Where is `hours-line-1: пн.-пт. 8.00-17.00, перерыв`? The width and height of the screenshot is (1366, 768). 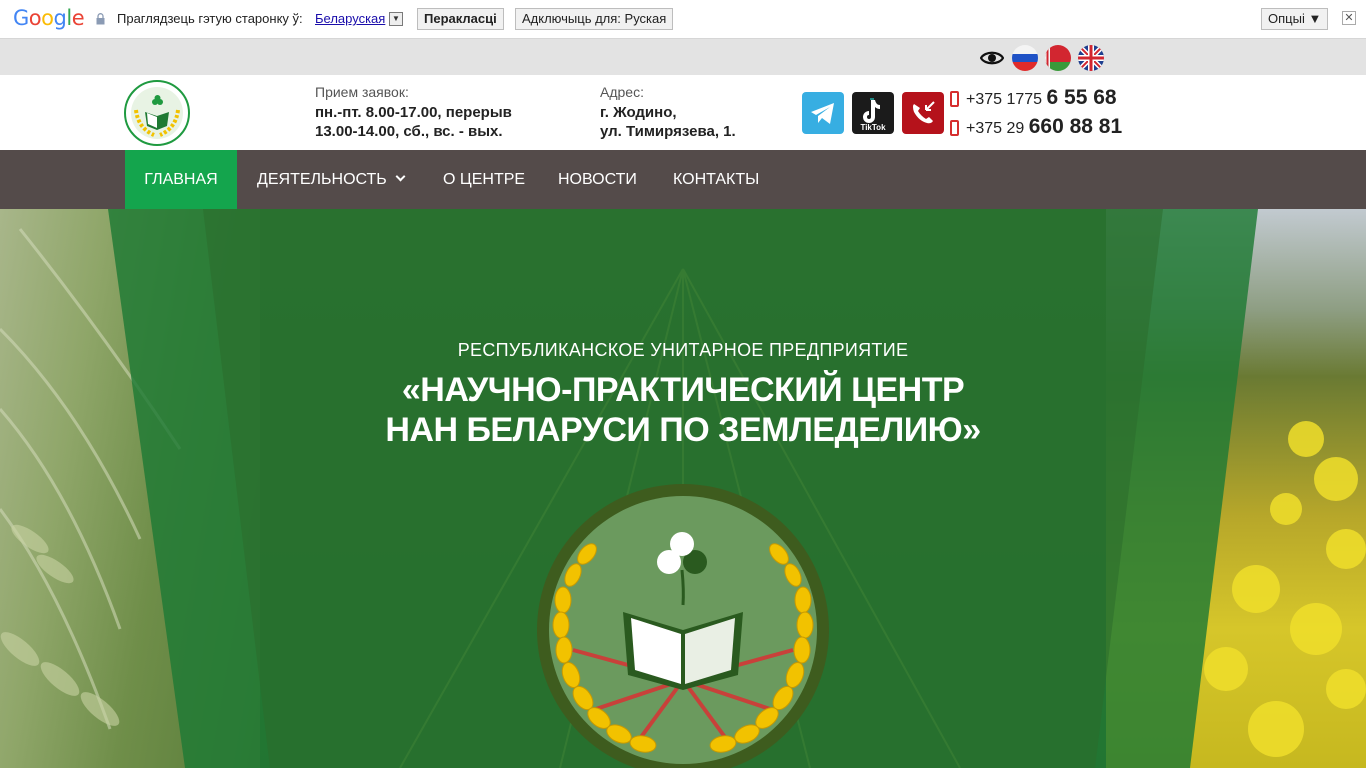
hours-line-1: пн.-пт. 8.00-17.00, перерыв is located at coordinates (413, 112).